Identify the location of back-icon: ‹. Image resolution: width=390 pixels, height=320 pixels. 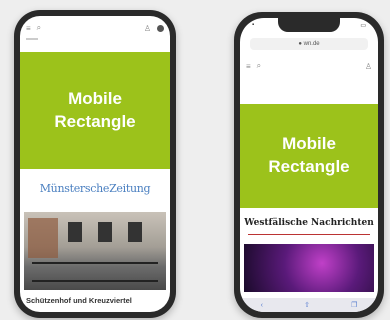
(262, 305).